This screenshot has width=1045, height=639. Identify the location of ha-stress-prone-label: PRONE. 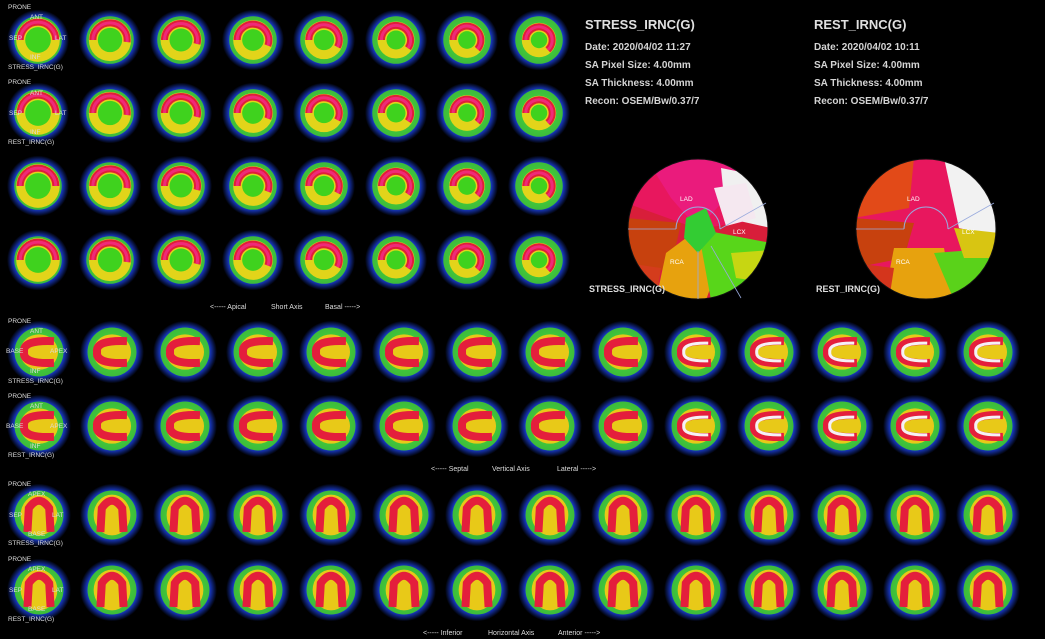
(20, 484).